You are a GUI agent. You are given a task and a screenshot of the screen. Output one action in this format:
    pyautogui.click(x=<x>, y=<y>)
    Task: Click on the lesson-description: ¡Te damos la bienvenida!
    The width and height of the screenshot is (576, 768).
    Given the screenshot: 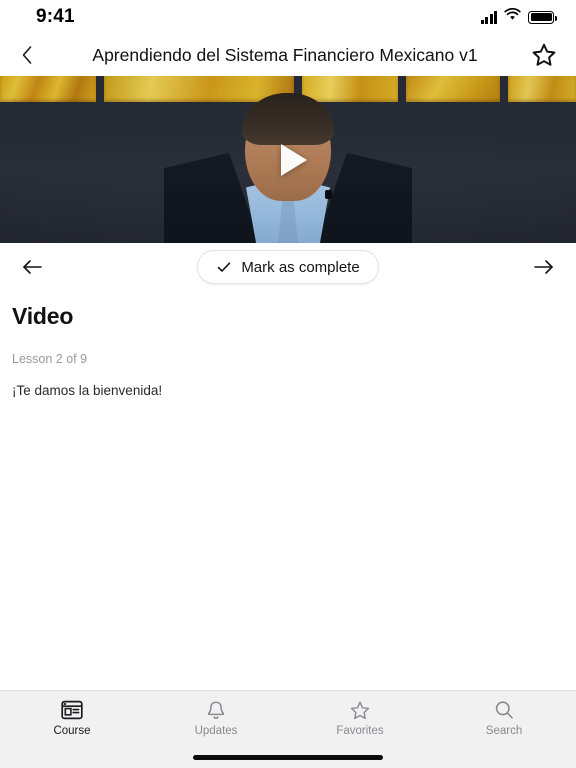 What is the action you would take?
    pyautogui.click(x=87, y=390)
    